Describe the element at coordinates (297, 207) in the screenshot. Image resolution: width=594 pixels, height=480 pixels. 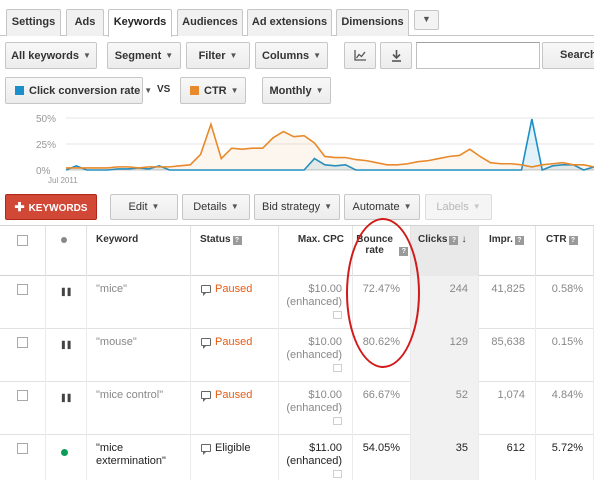
I see `bid-strategy-dropdown: Bid strategy ▼` at that location.